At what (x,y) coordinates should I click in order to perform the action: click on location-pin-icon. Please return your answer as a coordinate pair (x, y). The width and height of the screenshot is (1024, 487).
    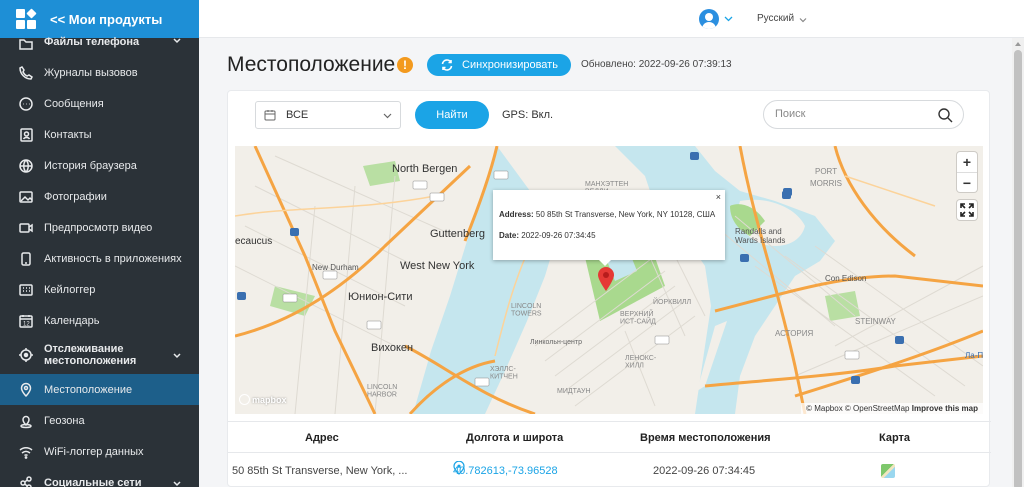
    Looking at the image, I should click on (26, 390).